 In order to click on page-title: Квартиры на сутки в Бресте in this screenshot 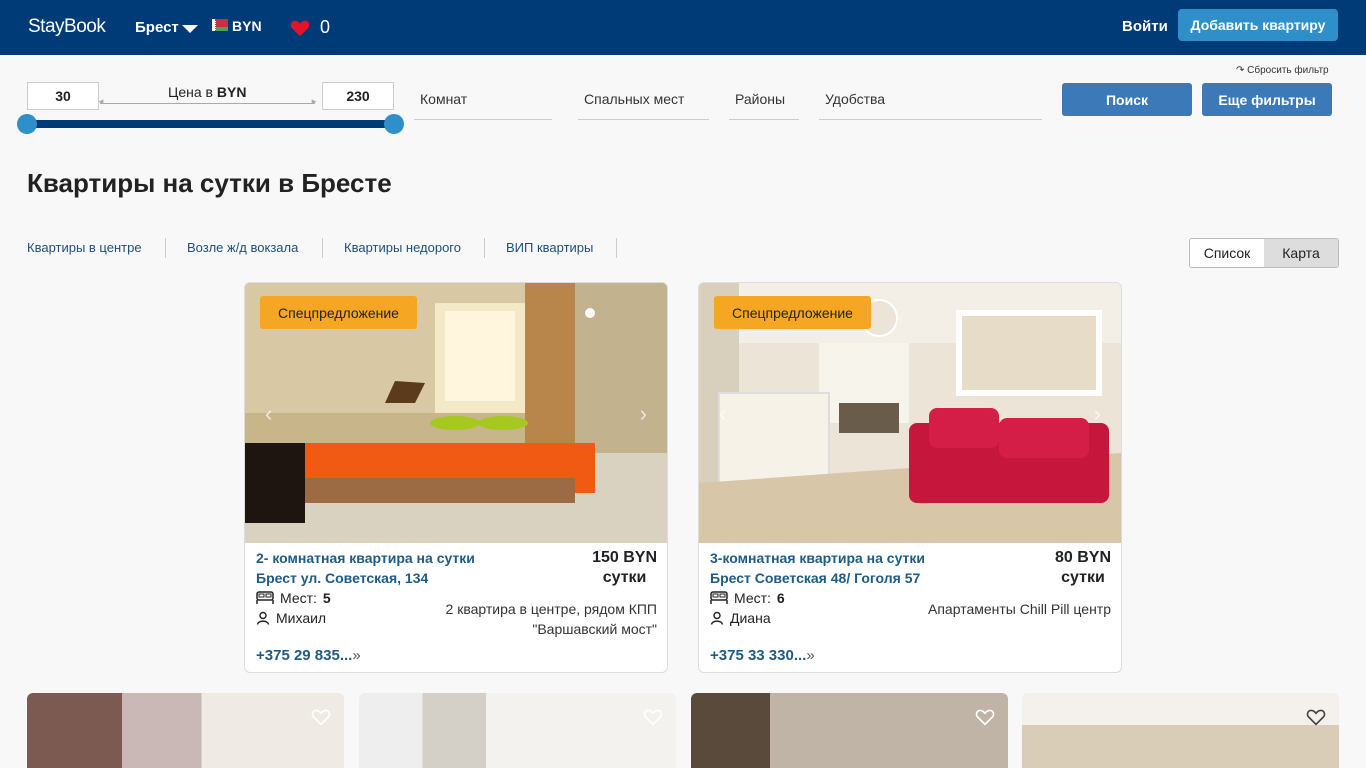, I will do `click(209, 183)`.